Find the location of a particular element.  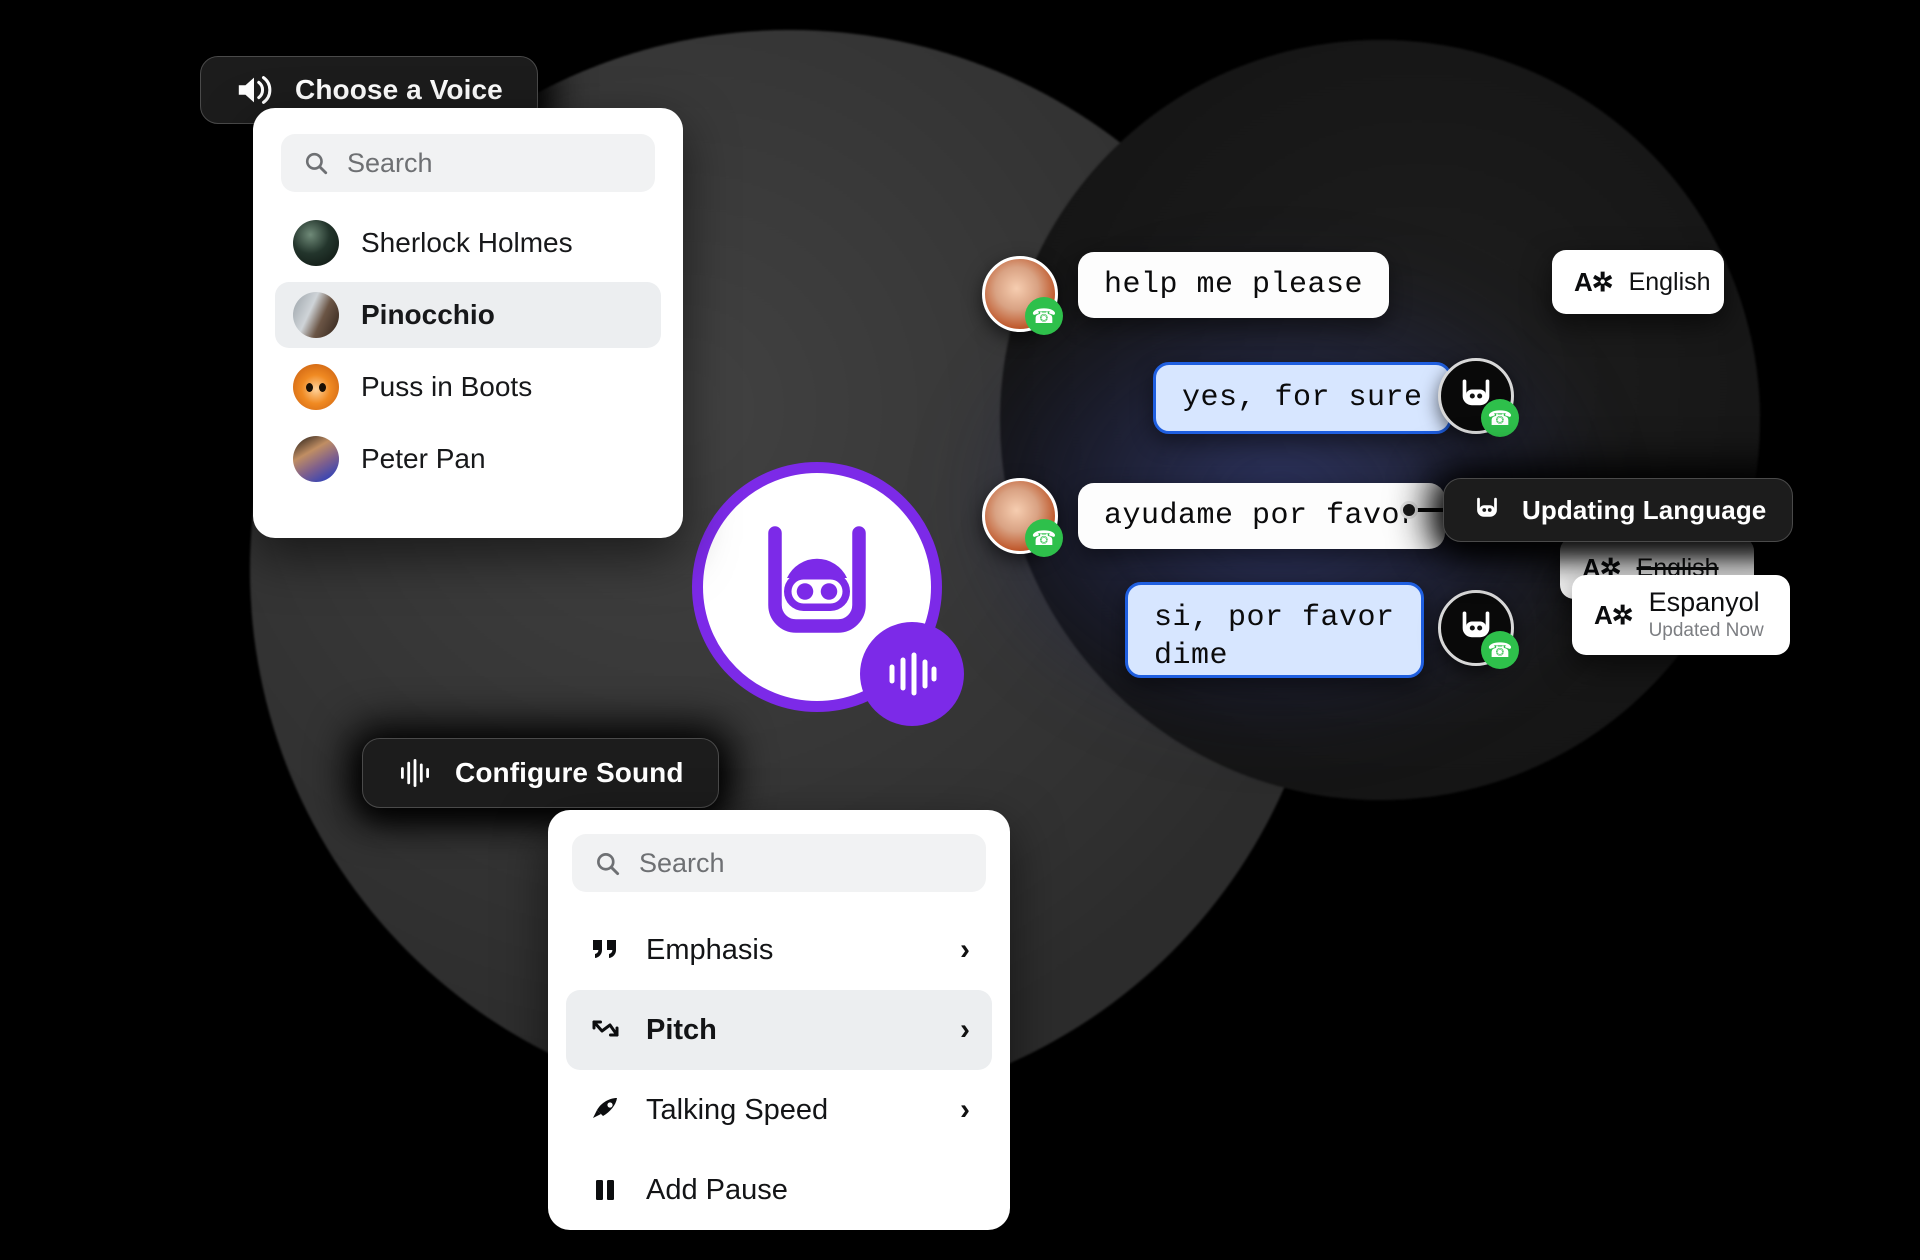

pitch-glyph is located at coordinates (605, 1028).